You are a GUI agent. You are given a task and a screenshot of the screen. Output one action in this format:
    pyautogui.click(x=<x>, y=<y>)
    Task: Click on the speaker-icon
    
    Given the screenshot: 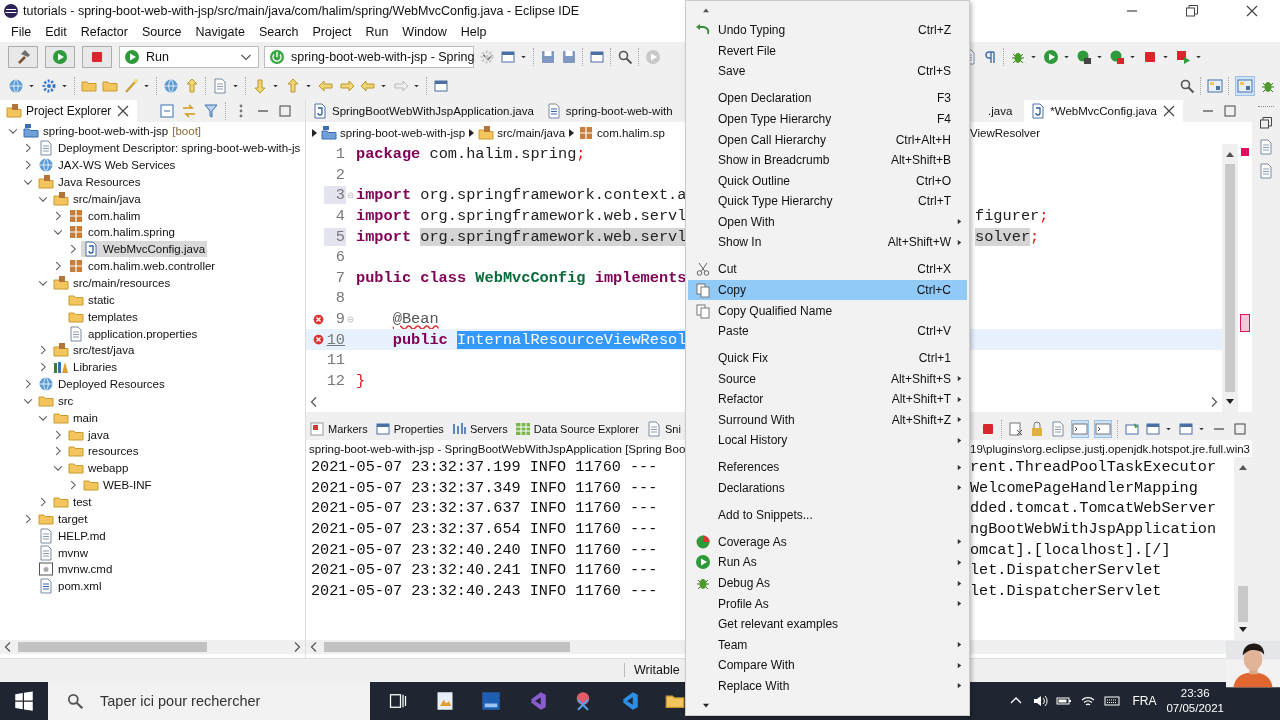 What is the action you would take?
    pyautogui.click(x=1040, y=701)
    